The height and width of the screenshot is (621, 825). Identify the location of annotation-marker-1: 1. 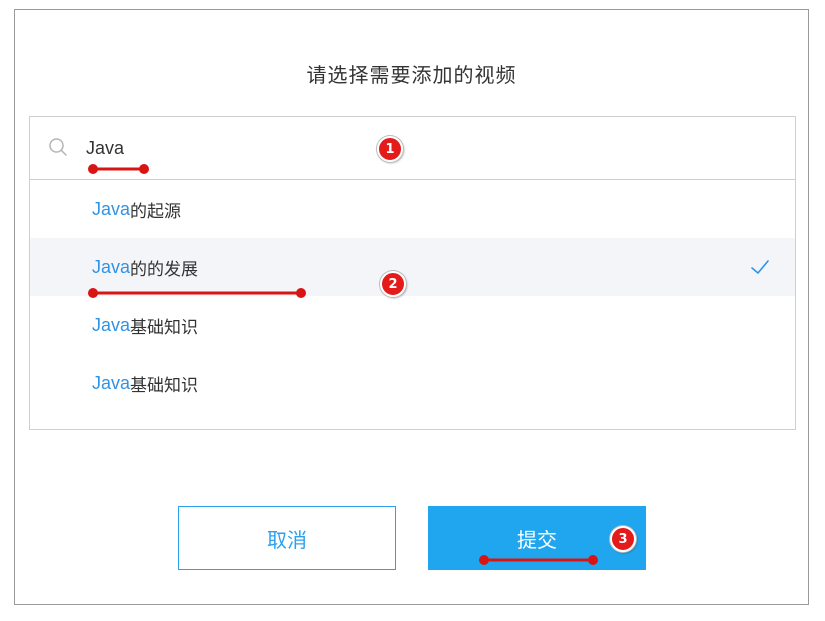
(390, 149).